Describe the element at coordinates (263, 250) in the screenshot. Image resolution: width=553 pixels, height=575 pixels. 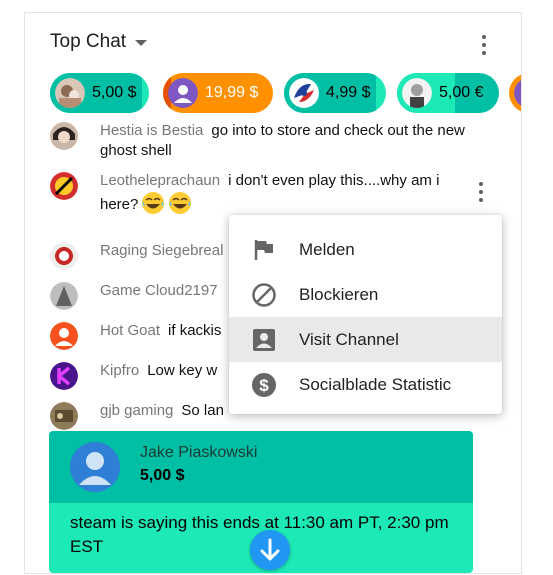
I see `flag-icon` at that location.